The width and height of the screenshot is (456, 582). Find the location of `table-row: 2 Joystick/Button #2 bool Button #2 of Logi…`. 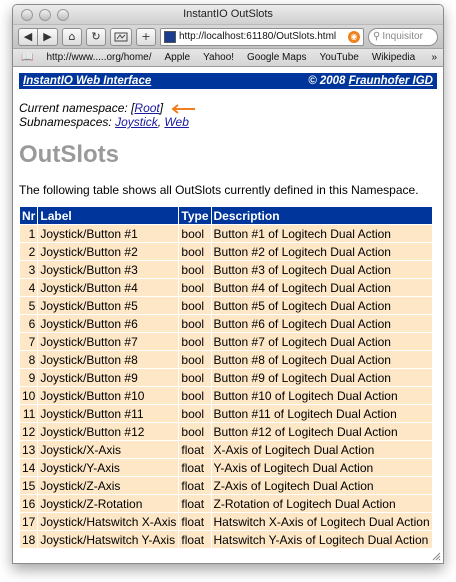

table-row: 2 Joystick/Button #2 bool Button #2 of Logi… is located at coordinates (226, 251).